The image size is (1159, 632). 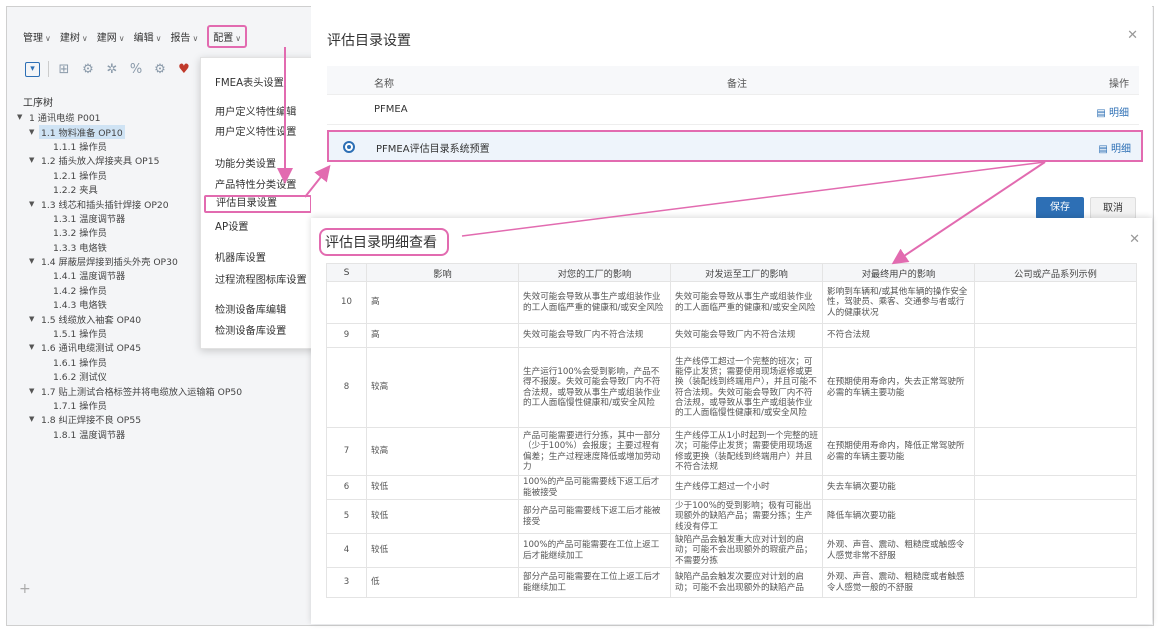 What do you see at coordinates (180, 38) in the screenshot?
I see `menu-report-label: 报告` at bounding box center [180, 38].